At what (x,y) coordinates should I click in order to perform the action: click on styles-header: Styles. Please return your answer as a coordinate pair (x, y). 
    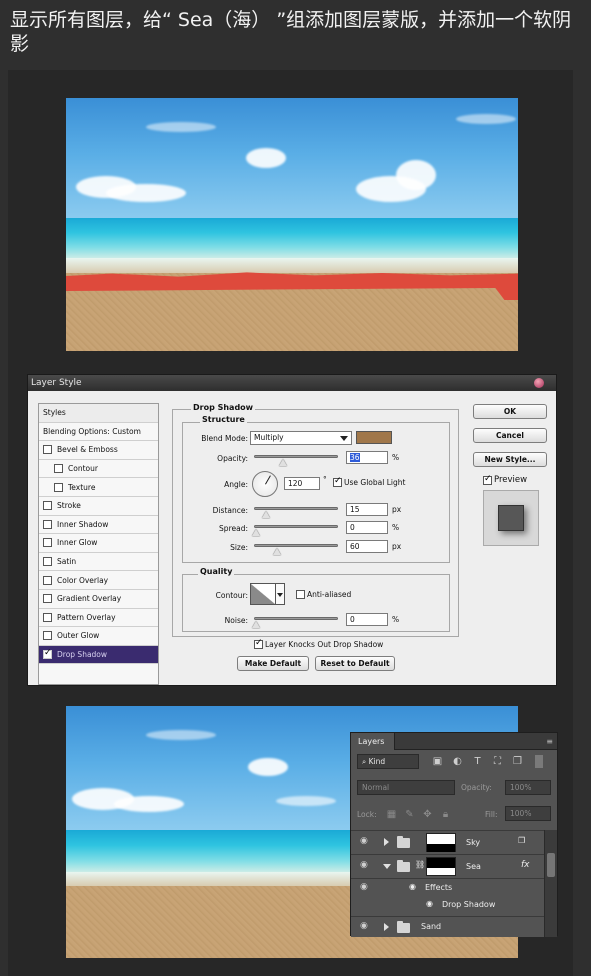
    Looking at the image, I should click on (98, 413).